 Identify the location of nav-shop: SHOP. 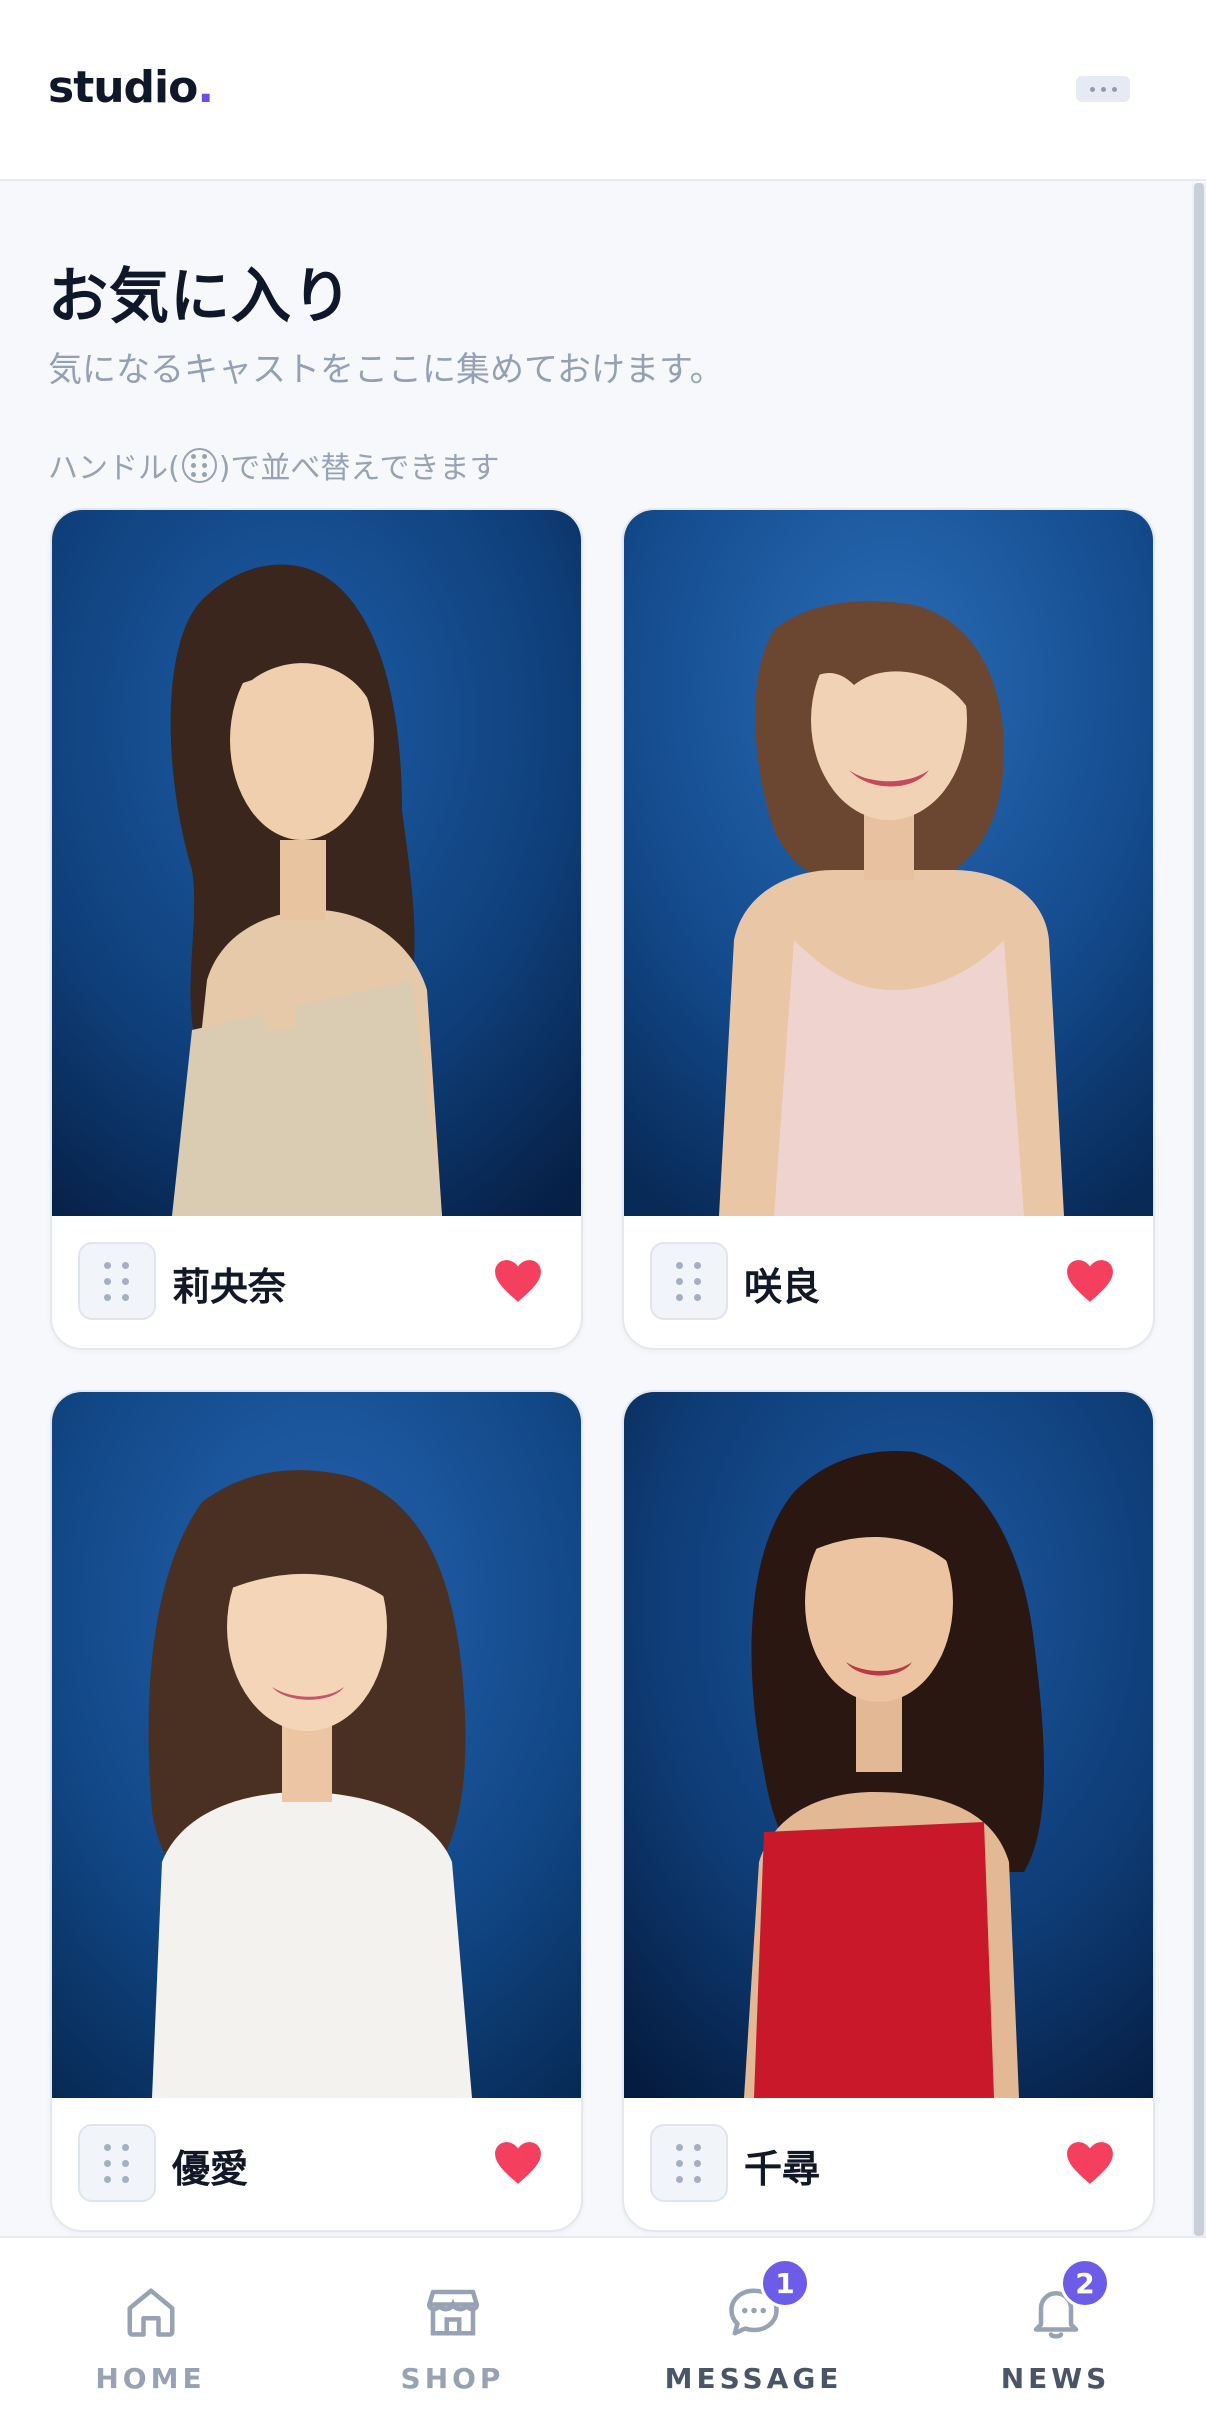
(452, 2335).